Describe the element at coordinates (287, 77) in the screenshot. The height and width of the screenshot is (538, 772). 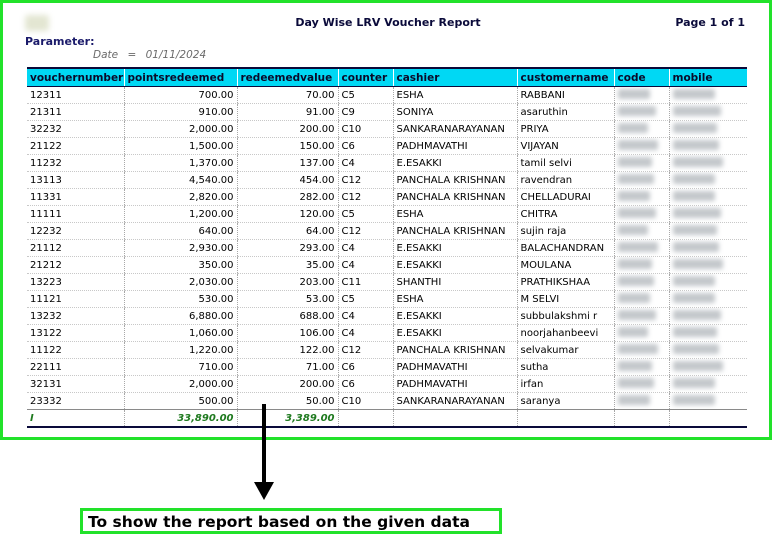
I see `column-header-redeemedvalue: redeemedvalue` at that location.